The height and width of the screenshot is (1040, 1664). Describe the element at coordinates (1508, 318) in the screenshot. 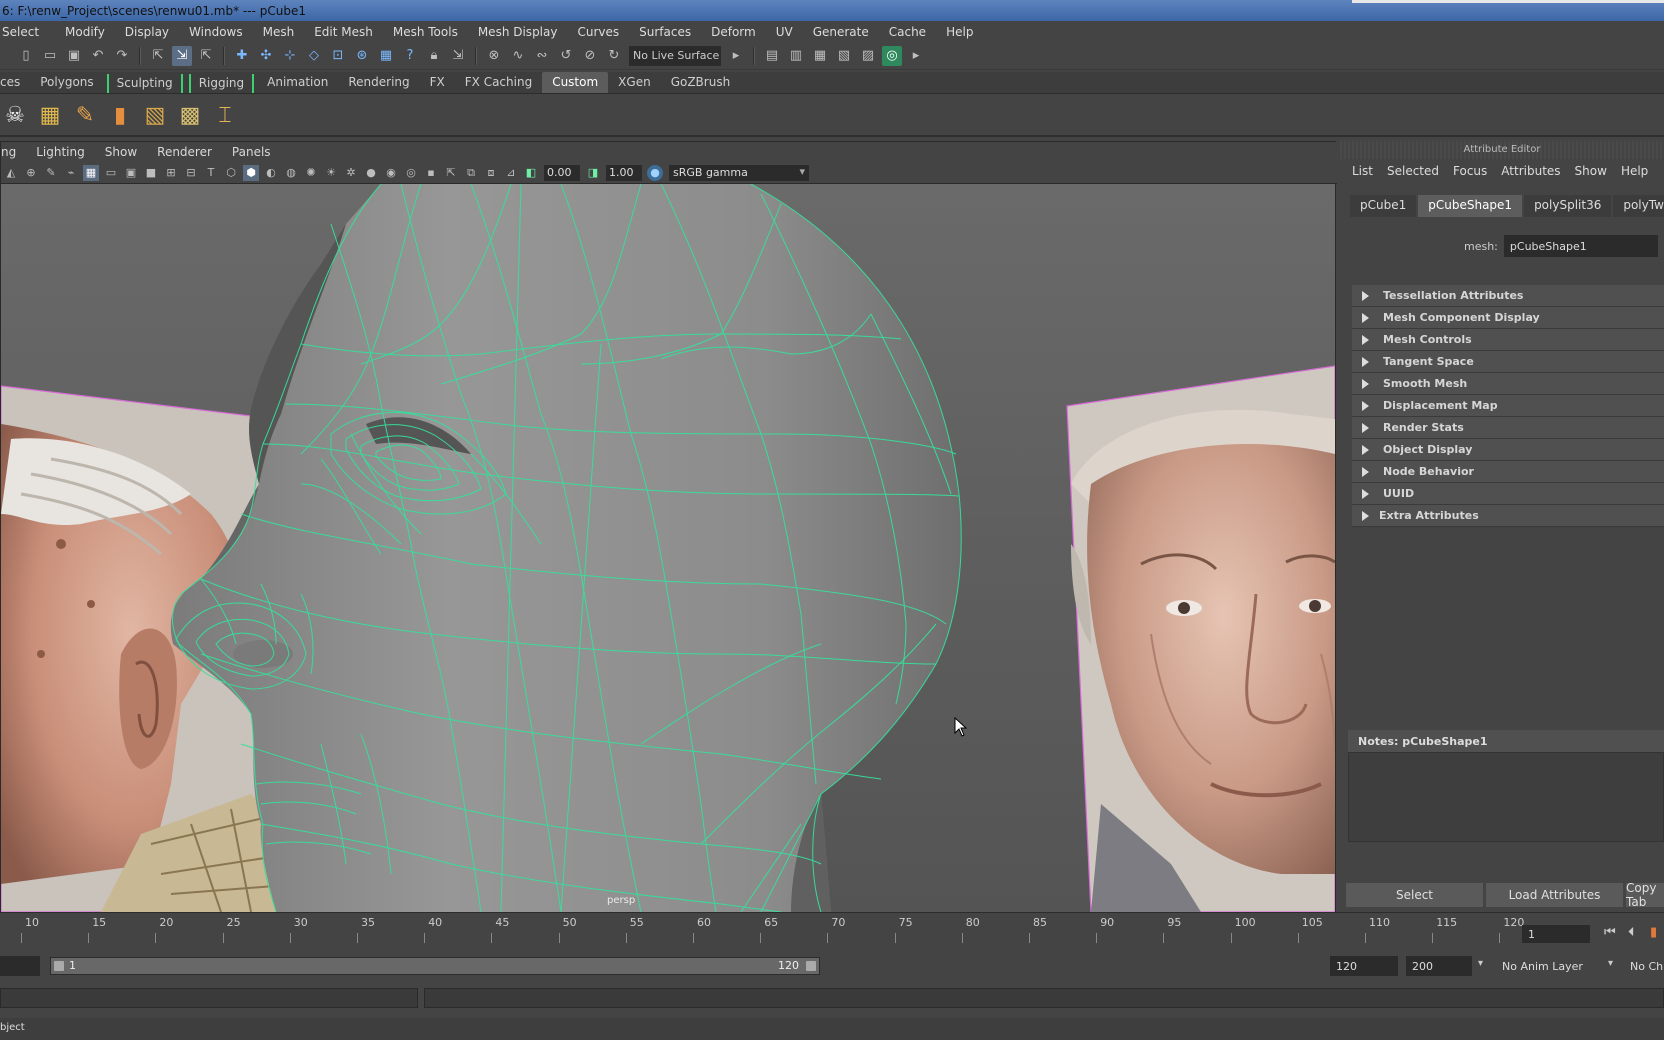

I see `section-mesh-component-display: Mesh Component Display` at that location.